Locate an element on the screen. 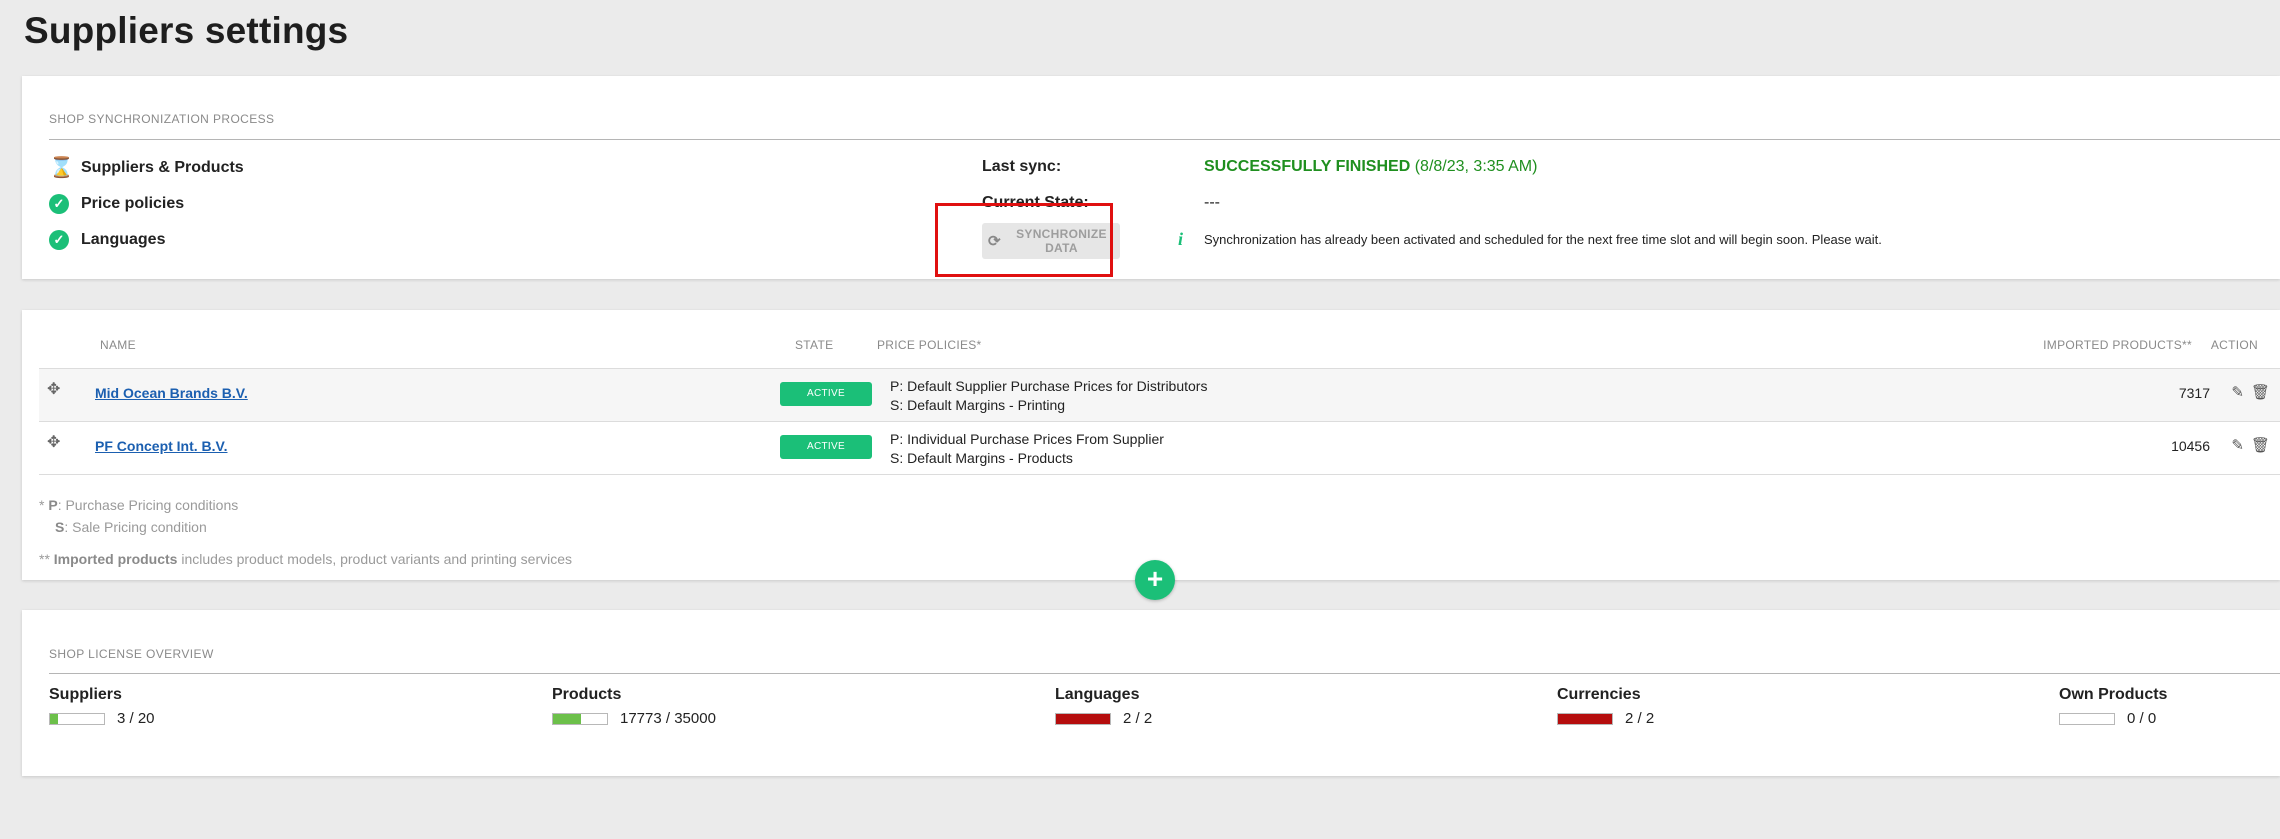 The width and height of the screenshot is (2280, 839). column-header-price-policies: PRICE POLICIES* is located at coordinates (929, 345).